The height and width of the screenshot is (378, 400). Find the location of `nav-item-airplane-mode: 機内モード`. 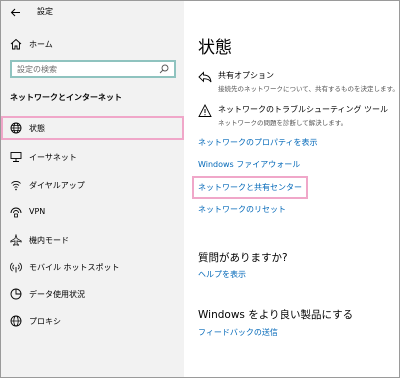

nav-item-airplane-mode: 機内モード is located at coordinates (92, 240).